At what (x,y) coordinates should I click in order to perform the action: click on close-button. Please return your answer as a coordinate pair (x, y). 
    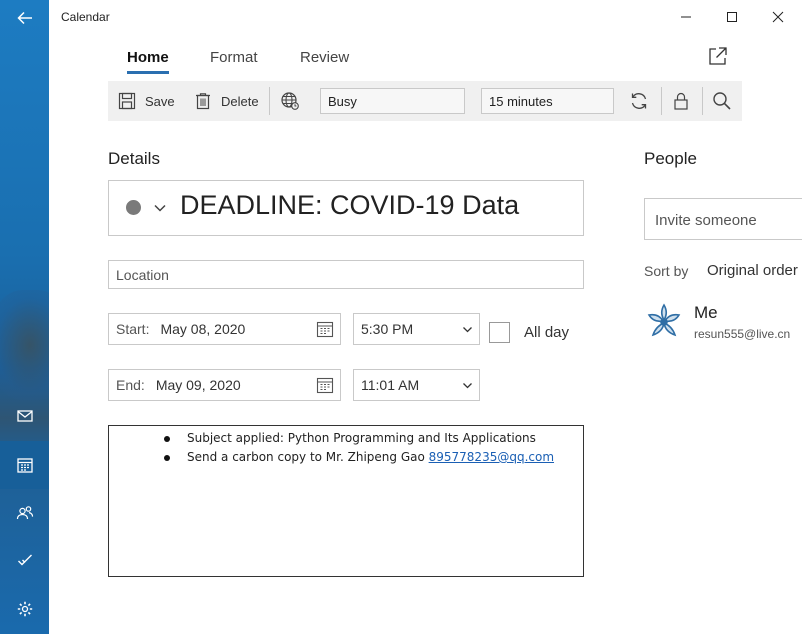
    Looking at the image, I should click on (778, 17).